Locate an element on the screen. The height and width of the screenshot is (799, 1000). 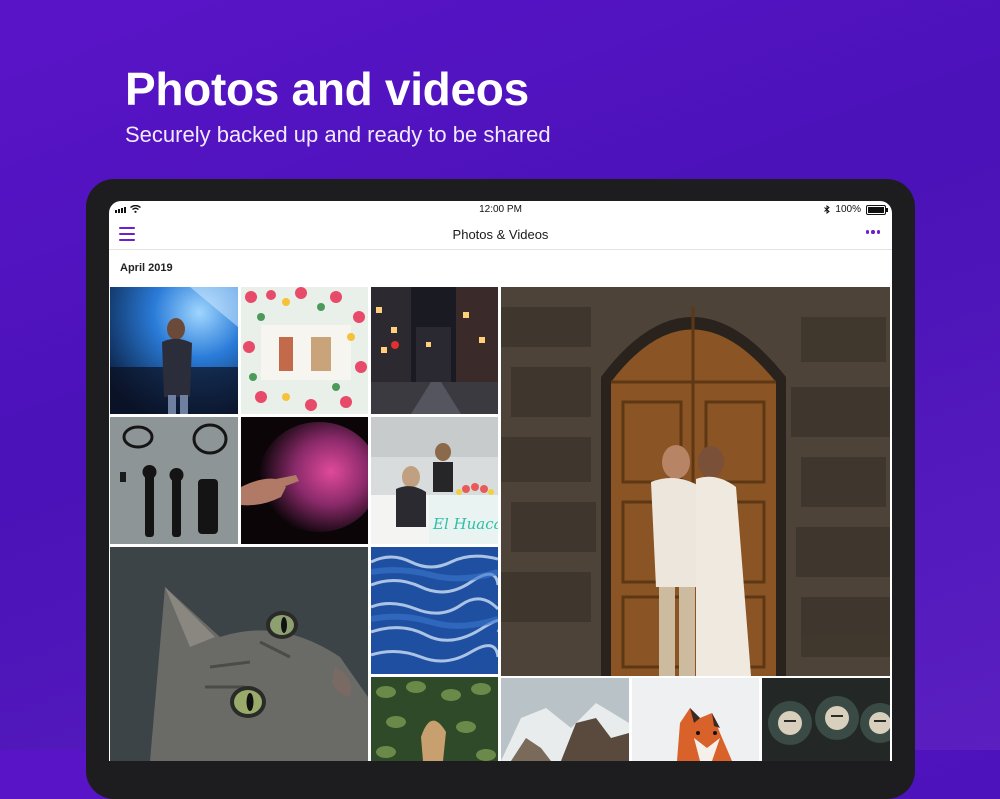
fox-image is located at coordinates (695, 719).